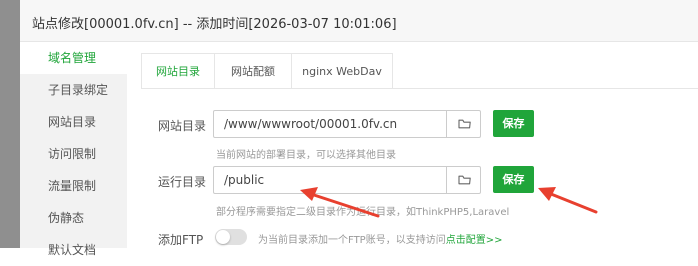  I want to click on sidebar-item-traffic-limit: 流量限制, so click(73, 186).